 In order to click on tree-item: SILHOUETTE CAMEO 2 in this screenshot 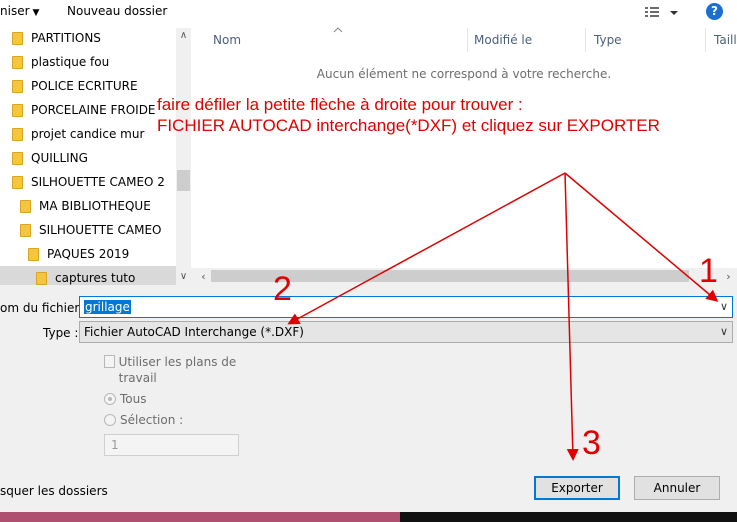, I will do `click(88, 182)`.